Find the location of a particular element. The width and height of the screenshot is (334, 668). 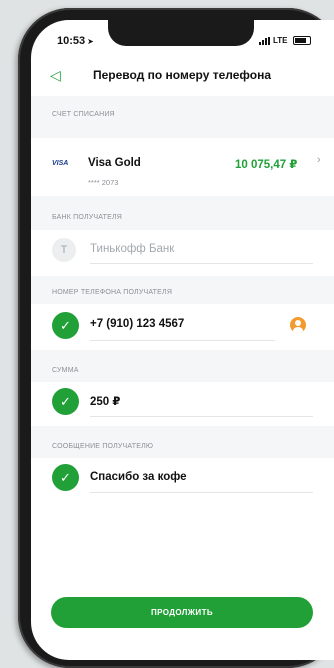

bank-logo-icon: Т is located at coordinates (64, 250).